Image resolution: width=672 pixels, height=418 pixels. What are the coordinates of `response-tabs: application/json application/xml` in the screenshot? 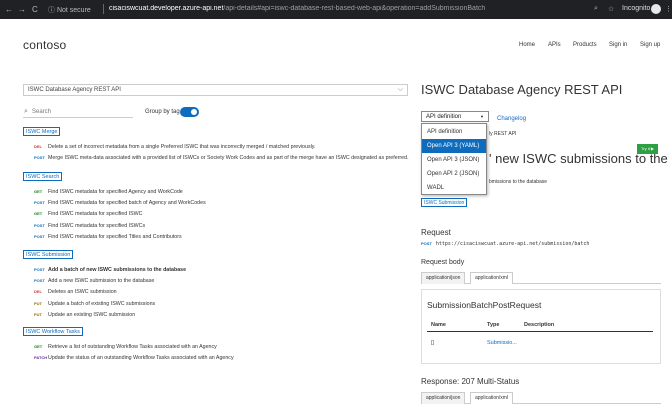 It's located at (541, 398).